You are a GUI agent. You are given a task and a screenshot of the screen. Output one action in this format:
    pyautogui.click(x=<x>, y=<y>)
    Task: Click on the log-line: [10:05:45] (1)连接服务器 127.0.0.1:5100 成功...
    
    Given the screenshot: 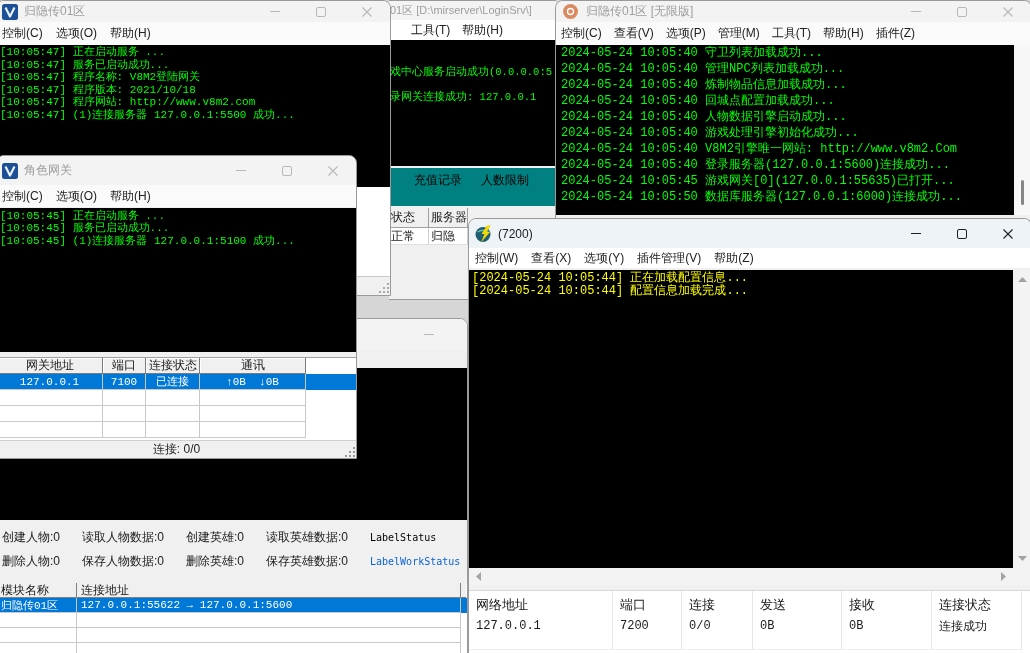 What is the action you would take?
    pyautogui.click(x=148, y=240)
    